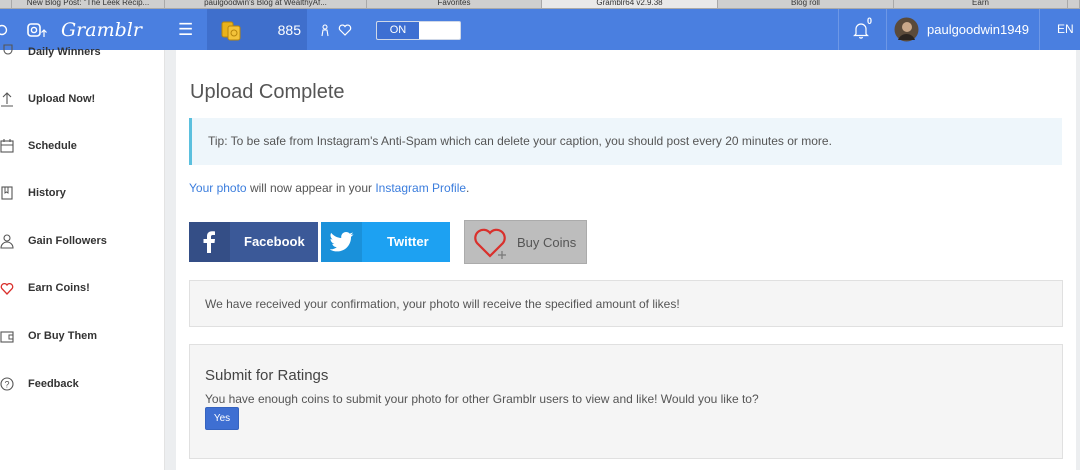 The width and height of the screenshot is (1080, 470). What do you see at coordinates (4, 30) in the screenshot?
I see `power-icon` at bounding box center [4, 30].